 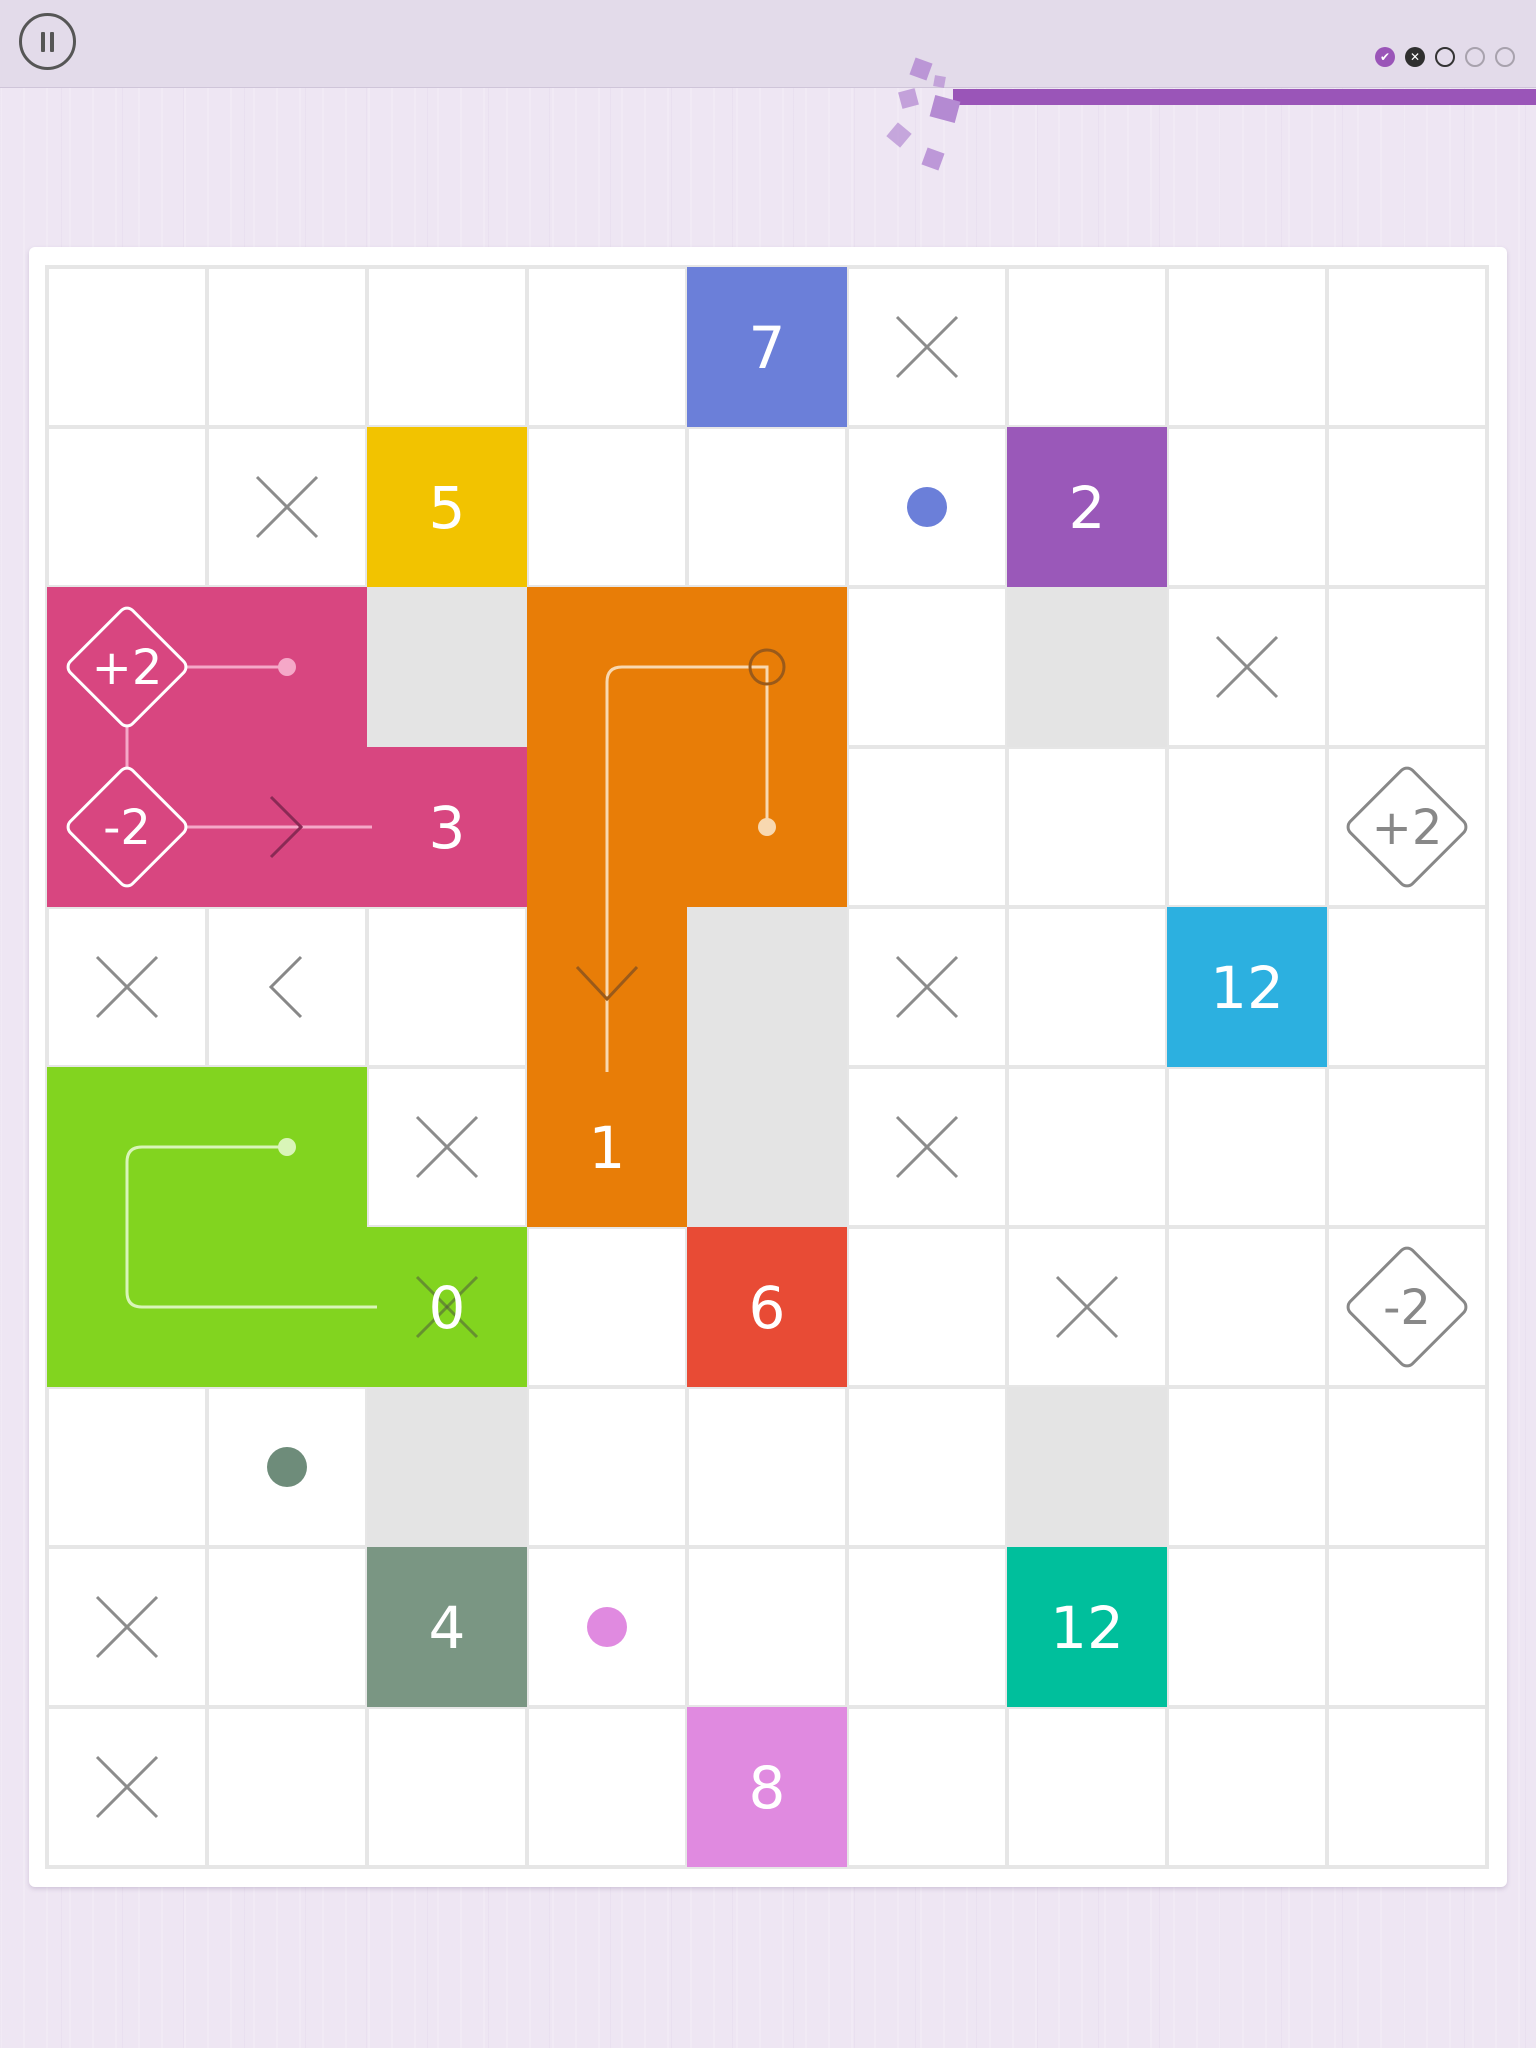 What do you see at coordinates (447, 1628) in the screenshot?
I see `tile-number: 4` at bounding box center [447, 1628].